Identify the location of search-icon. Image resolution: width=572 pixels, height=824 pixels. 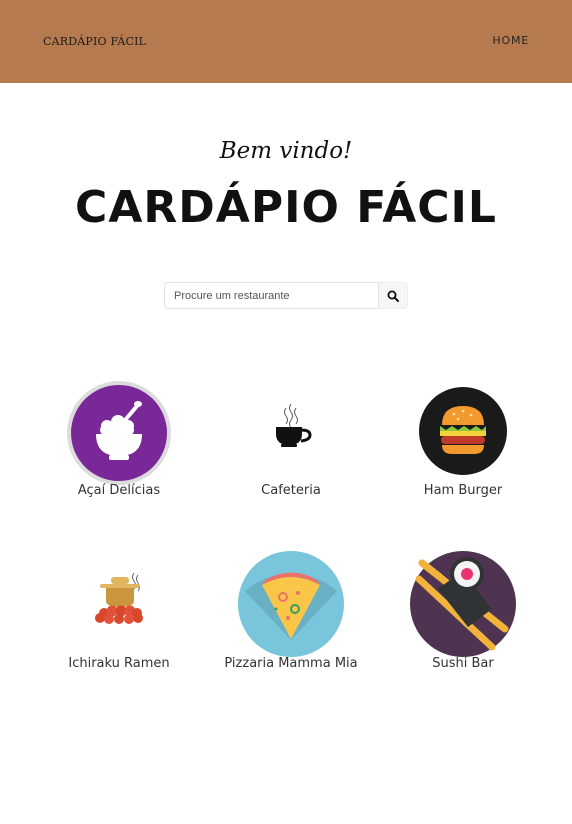
(393, 296).